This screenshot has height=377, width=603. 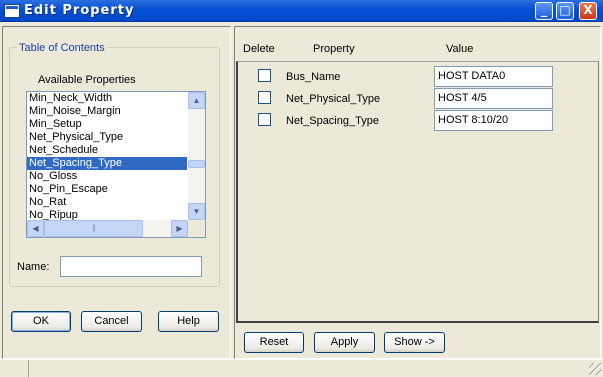 I want to click on scroll-corner, so click(x=196, y=228).